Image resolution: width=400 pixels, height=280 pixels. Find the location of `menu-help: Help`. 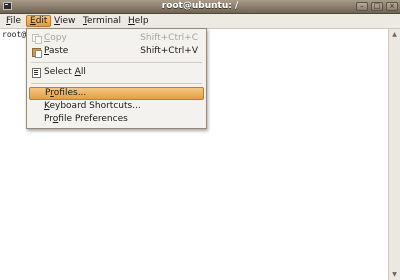

menu-help: Help is located at coordinates (138, 21).